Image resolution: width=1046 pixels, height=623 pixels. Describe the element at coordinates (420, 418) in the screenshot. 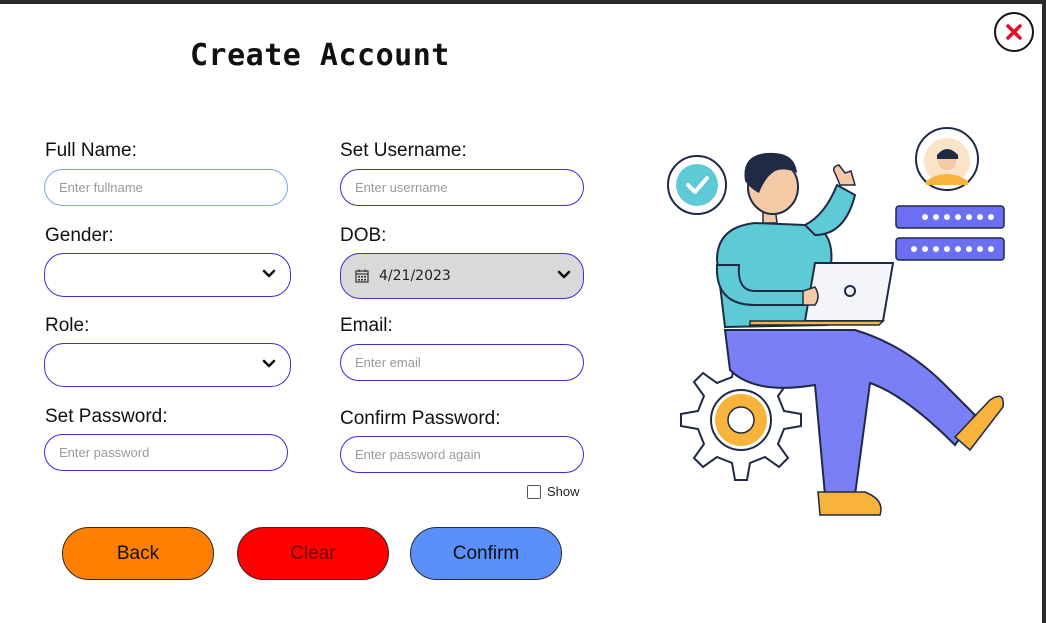

I see `confirm-password-label: Confirm Password:` at that location.